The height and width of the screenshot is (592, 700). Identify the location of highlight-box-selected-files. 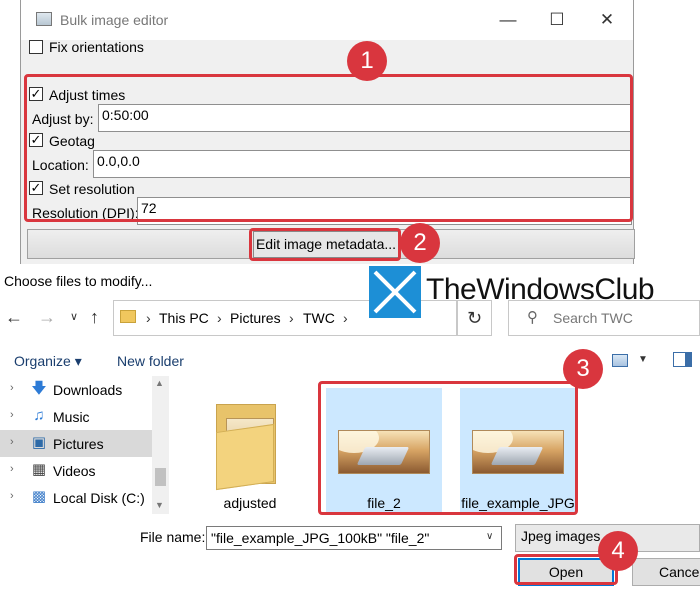
(448, 448).